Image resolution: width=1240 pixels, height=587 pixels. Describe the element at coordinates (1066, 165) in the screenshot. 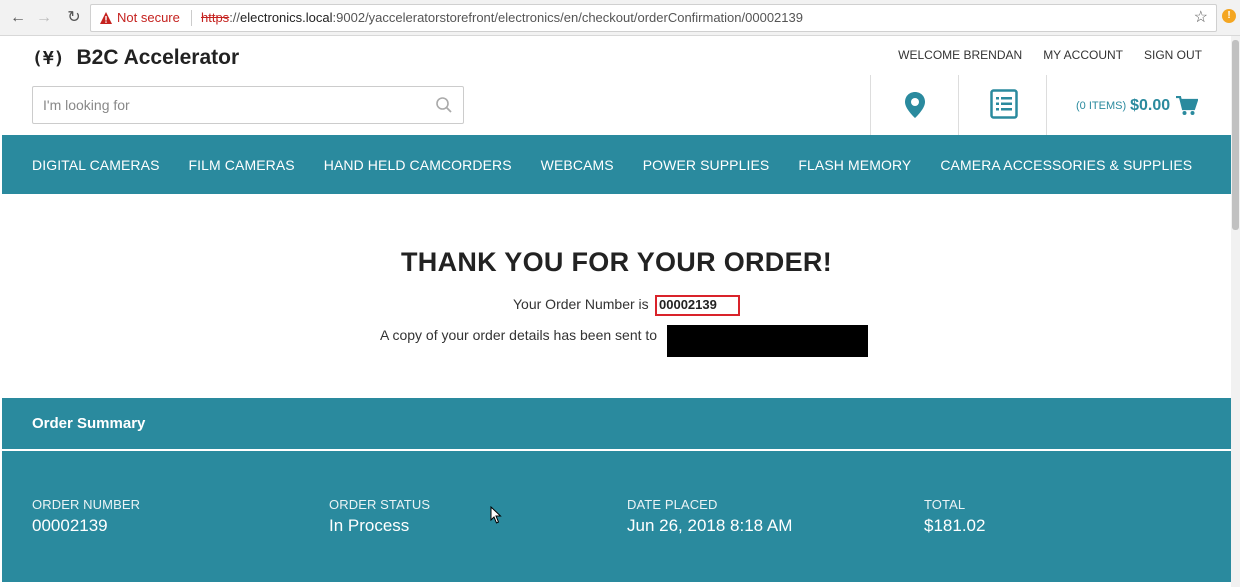

I see `nav-camera-accessories: CAMERA ACCESSORIES & SUPPLIES` at that location.